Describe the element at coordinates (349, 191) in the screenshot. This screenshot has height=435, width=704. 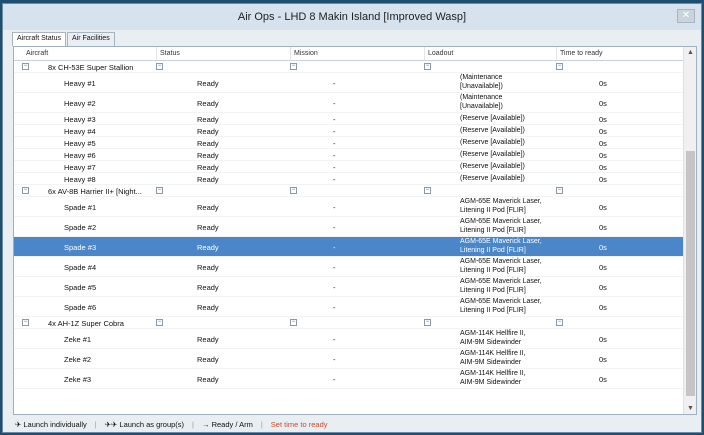
I see `group-row: − 6x AV-8B Harrier II+ [Night... − − − −` at that location.